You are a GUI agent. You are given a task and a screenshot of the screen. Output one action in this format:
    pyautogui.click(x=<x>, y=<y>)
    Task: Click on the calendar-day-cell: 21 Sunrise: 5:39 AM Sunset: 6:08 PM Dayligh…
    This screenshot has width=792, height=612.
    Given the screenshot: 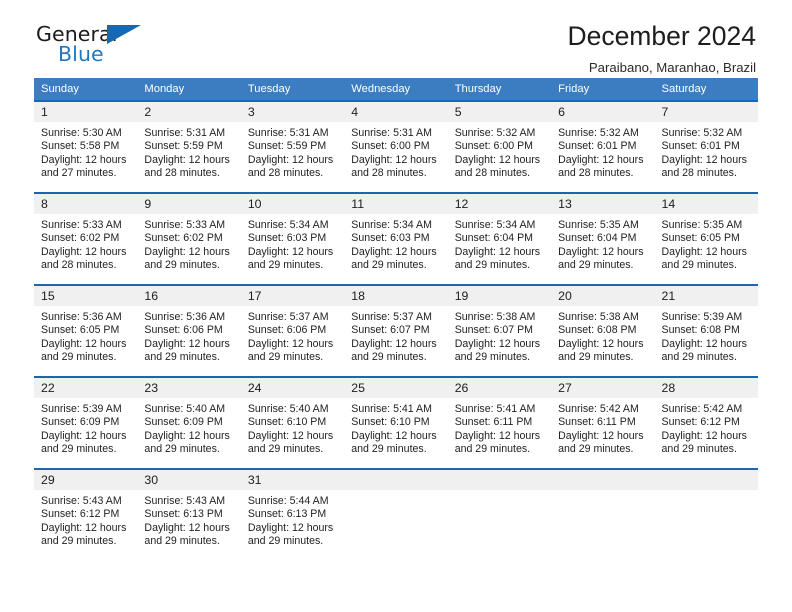 What is the action you would take?
    pyautogui.click(x=706, y=330)
    